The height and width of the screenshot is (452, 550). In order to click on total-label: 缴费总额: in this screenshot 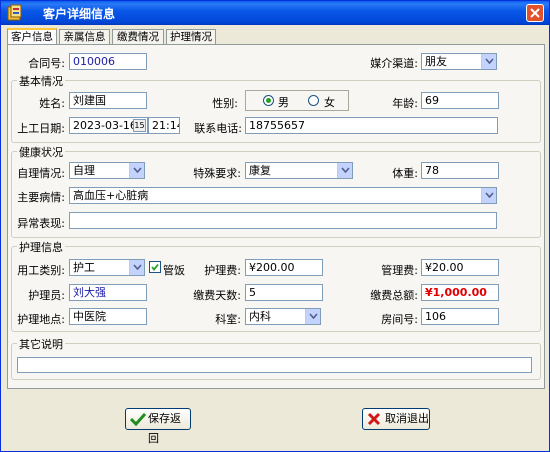, I will do `click(394, 295)`.